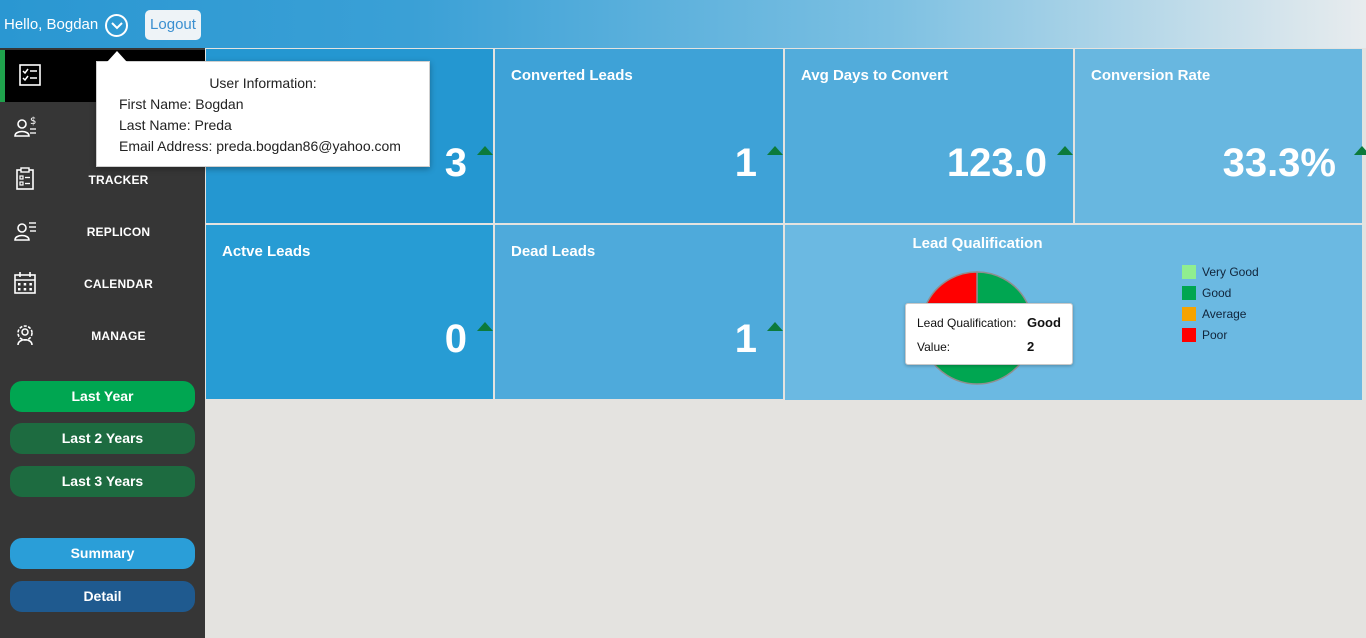 Image resolution: width=1366 pixels, height=638 pixels. What do you see at coordinates (181, 104) in the screenshot?
I see `user-first-name: First Name: Bogdan` at bounding box center [181, 104].